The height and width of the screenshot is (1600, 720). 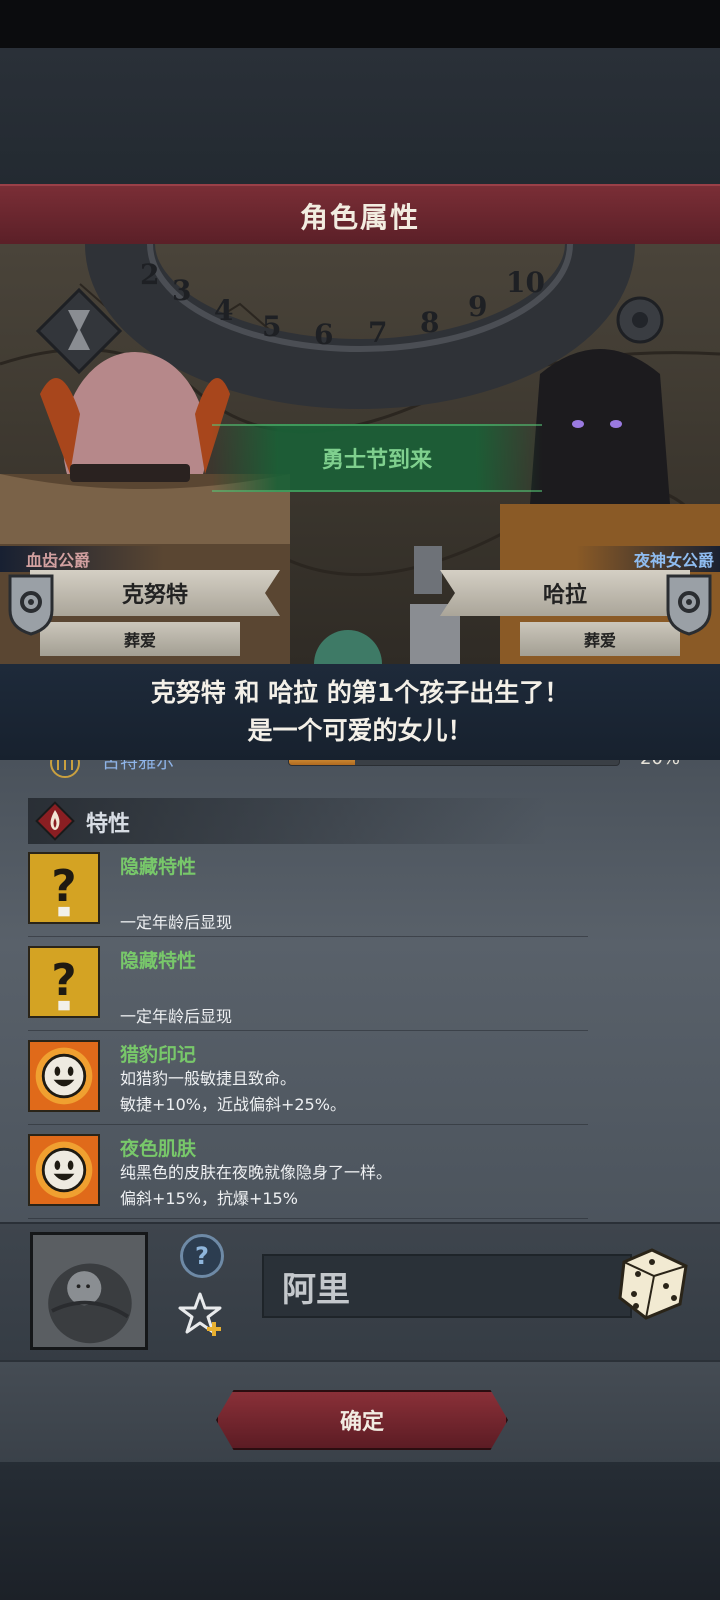 What do you see at coordinates (652, 1284) in the screenshot?
I see `dice-randomize-icon` at bounding box center [652, 1284].